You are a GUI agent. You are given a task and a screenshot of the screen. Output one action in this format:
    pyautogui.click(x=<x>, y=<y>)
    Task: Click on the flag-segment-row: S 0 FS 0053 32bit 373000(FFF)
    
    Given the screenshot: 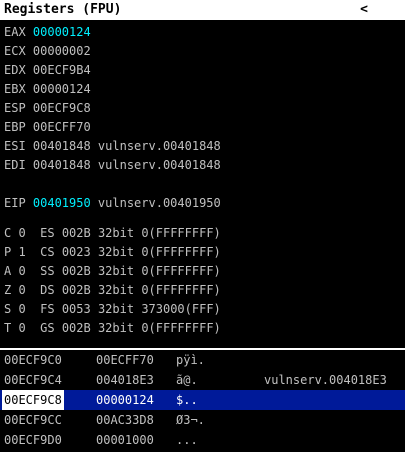 What is the action you would take?
    pyautogui.click(x=112, y=309)
    